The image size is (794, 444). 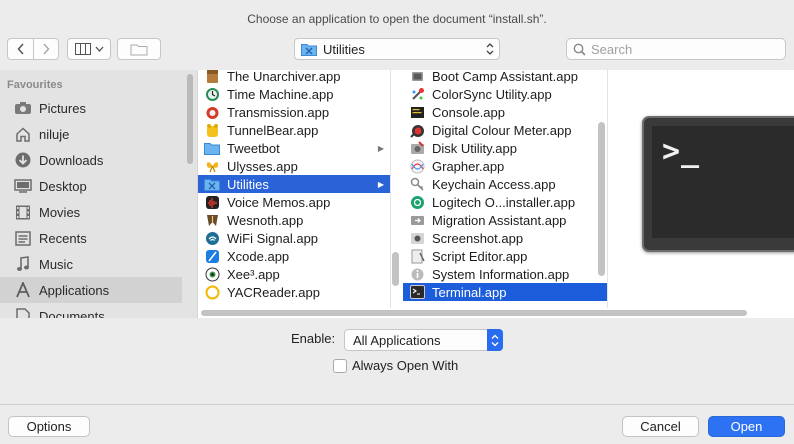 I want to click on item-label: Disk Utility.app, so click(x=475, y=148).